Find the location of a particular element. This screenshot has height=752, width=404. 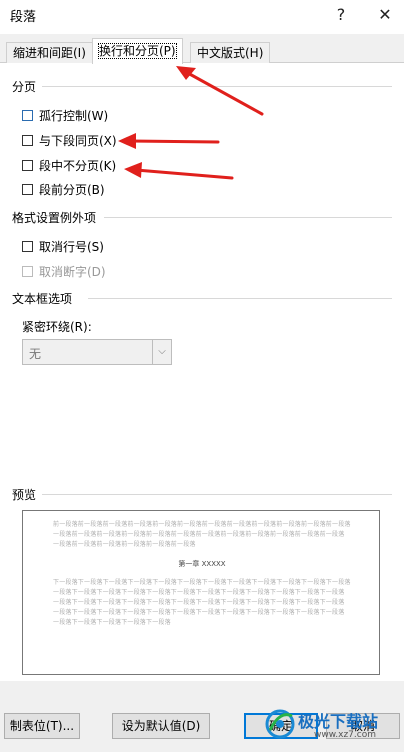

tab-label: 换行和分页(P) is located at coordinates (137, 51).